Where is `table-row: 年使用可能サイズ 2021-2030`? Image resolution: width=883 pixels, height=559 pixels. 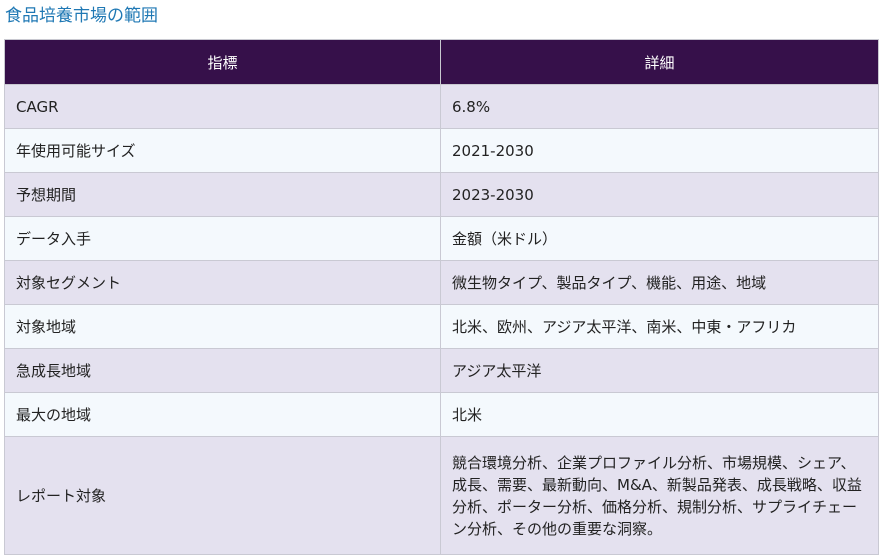 table-row: 年使用可能サイズ 2021-2030 is located at coordinates (441, 150).